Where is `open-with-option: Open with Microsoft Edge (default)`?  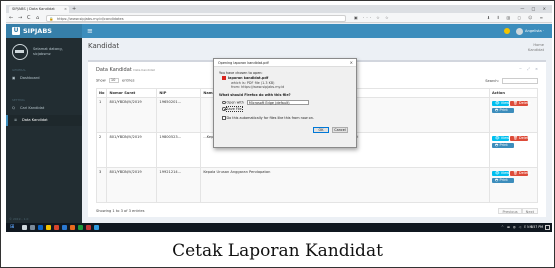
open-with-option: Open with Microsoft Edge (default) is located at coordinates (265, 102).